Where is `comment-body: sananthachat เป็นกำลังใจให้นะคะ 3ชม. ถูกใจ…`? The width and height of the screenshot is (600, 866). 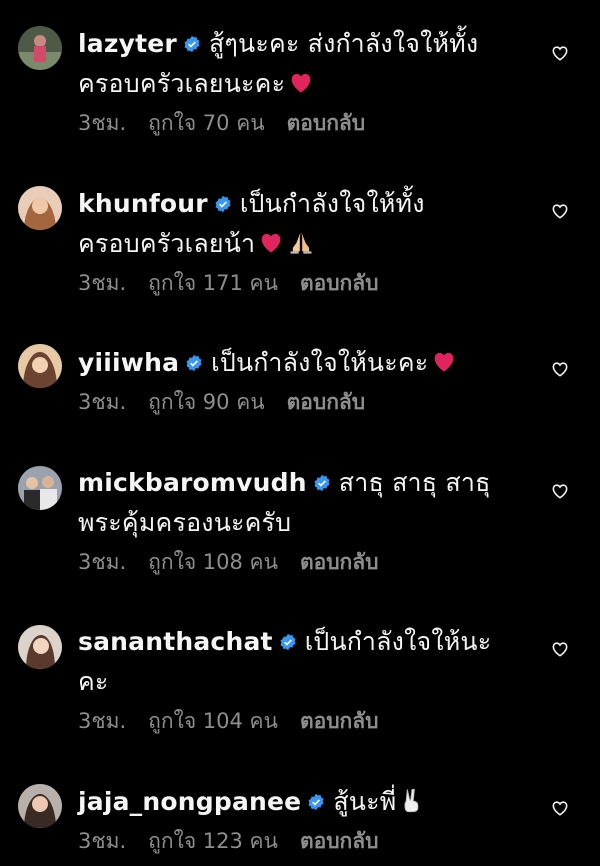
comment-body: sananthachat เป็นกำลังใจให้นะคะ 3ชม. ถูกใจ… is located at coordinates (298, 679).